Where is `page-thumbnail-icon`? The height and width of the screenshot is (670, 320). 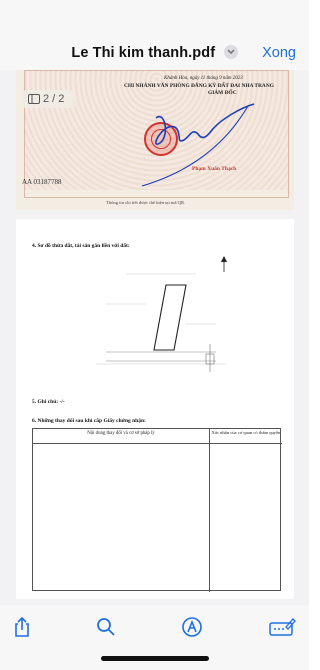
page-thumbnail-icon is located at coordinates (34, 99).